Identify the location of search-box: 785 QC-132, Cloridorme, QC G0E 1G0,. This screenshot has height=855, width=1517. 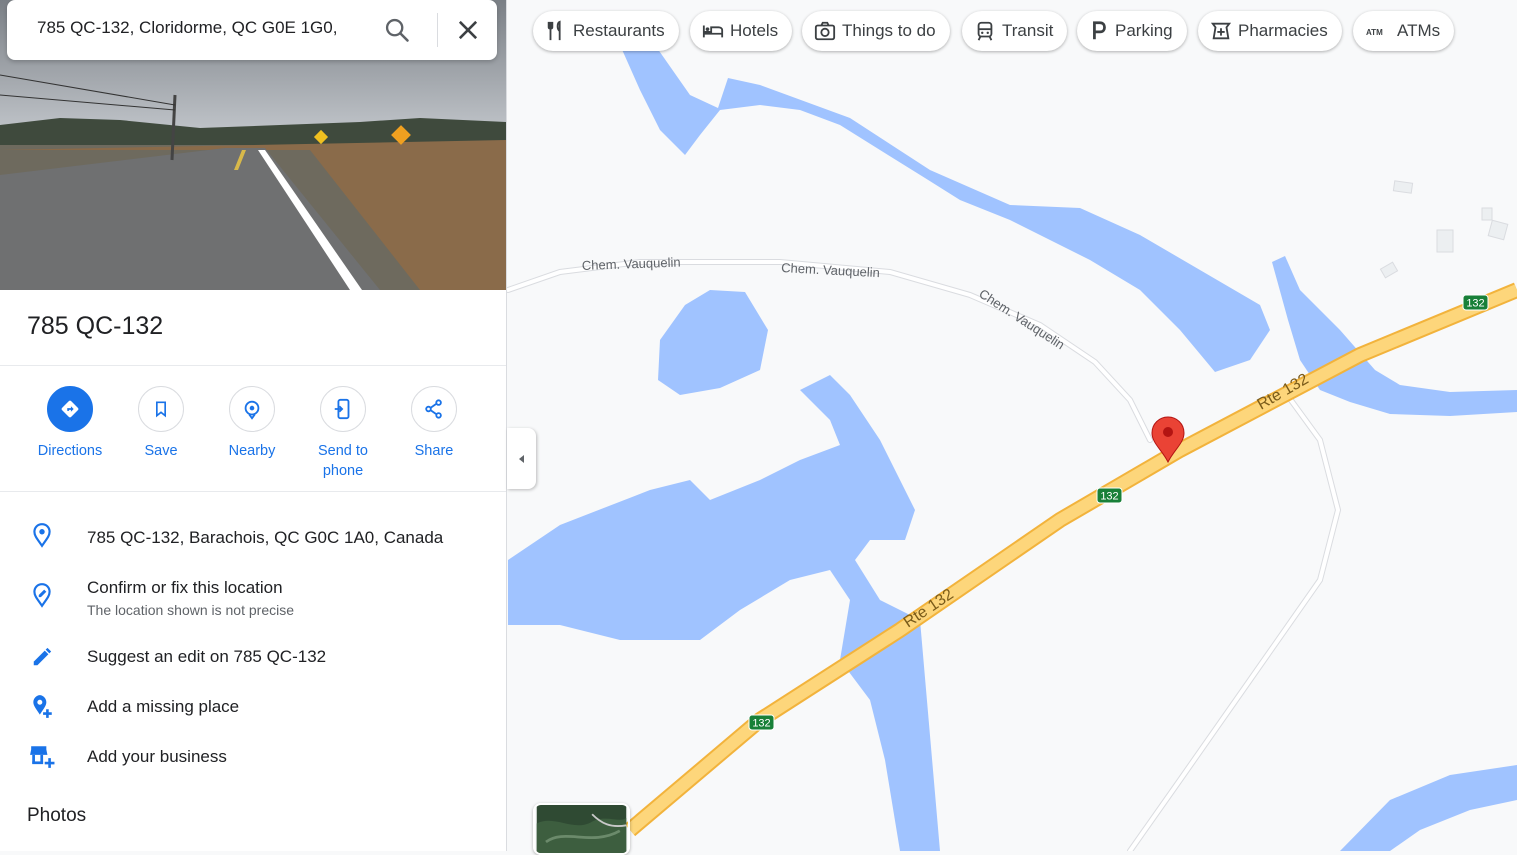
(252, 30).